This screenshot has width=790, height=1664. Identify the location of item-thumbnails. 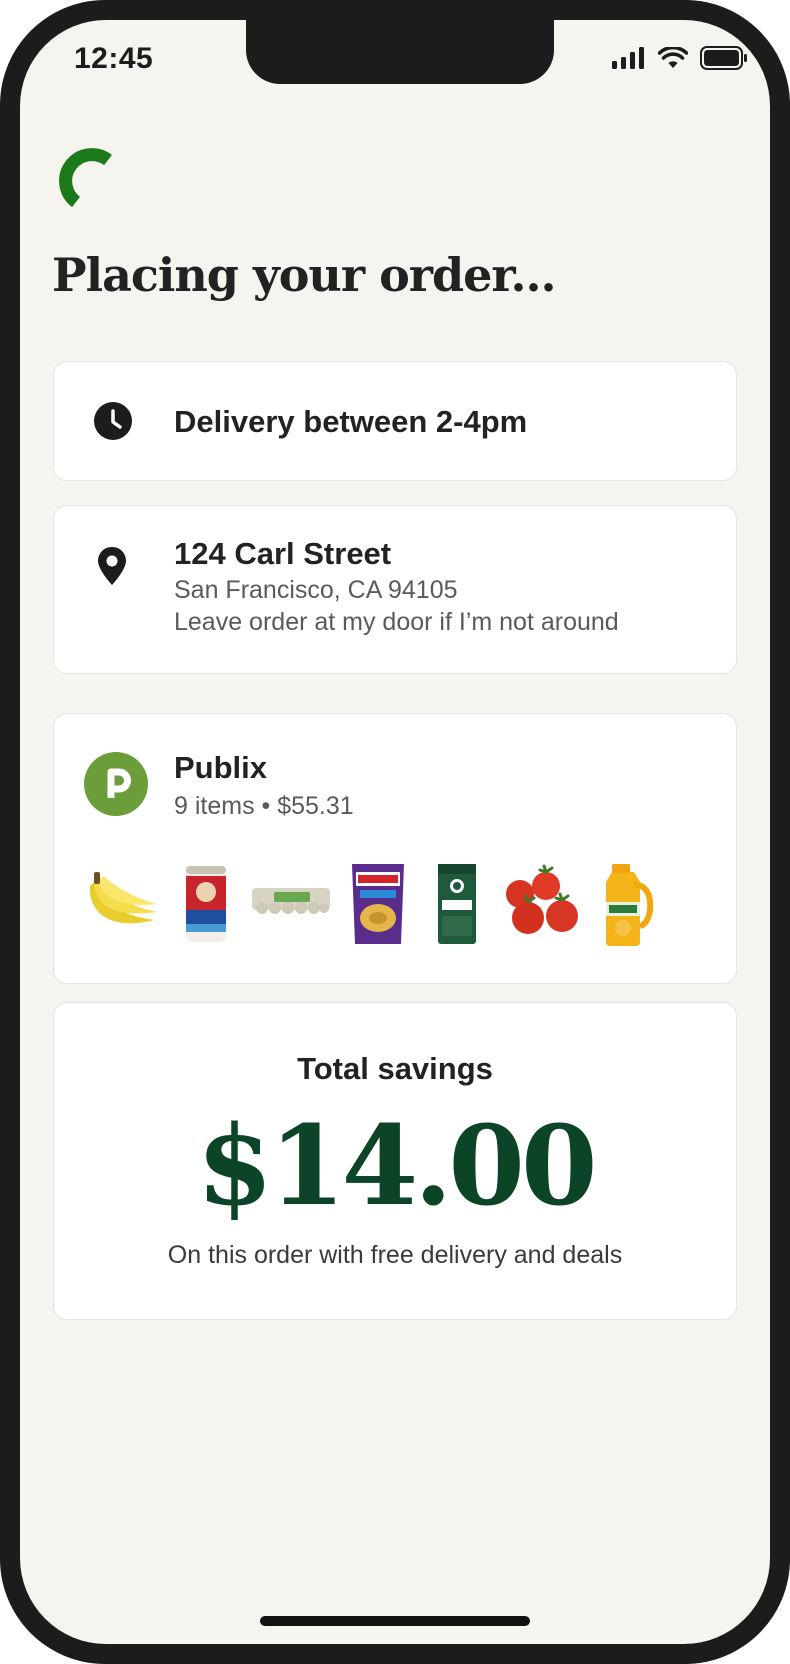
(395, 907).